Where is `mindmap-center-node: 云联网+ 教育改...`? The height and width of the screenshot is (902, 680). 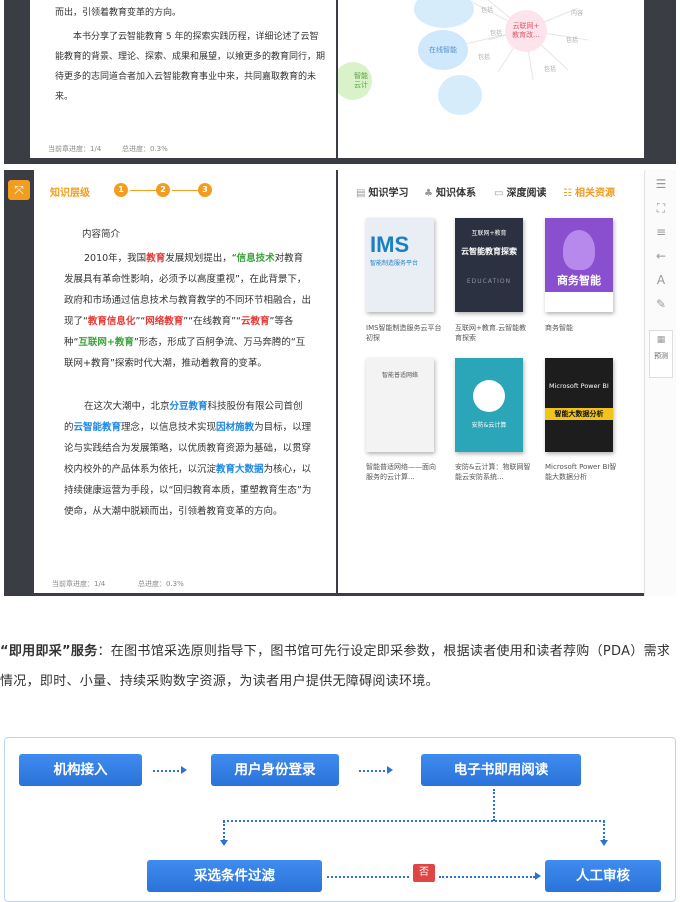 mindmap-center-node: 云联网+ 教育改... is located at coordinates (526, 31).